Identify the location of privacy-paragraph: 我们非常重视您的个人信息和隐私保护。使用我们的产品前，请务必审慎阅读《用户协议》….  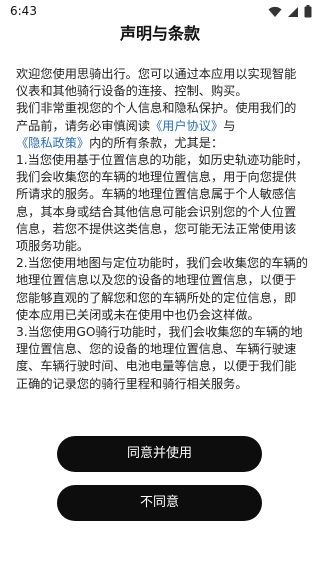
(162, 126).